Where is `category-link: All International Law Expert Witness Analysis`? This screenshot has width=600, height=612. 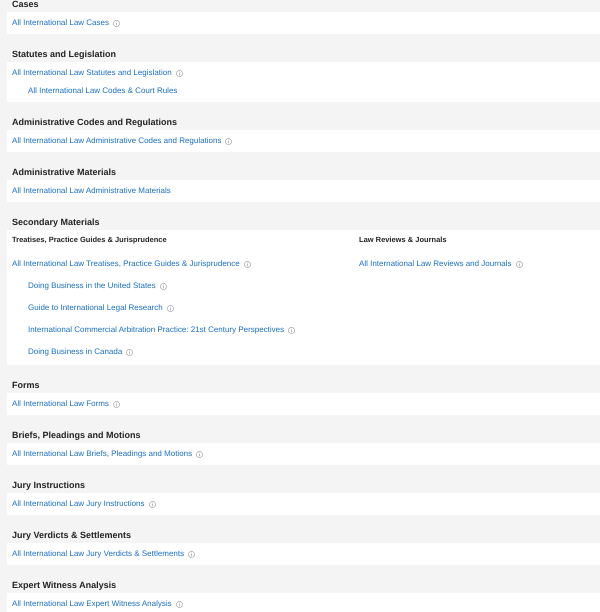
category-link: All International Law Expert Witness Analysis is located at coordinates (92, 604).